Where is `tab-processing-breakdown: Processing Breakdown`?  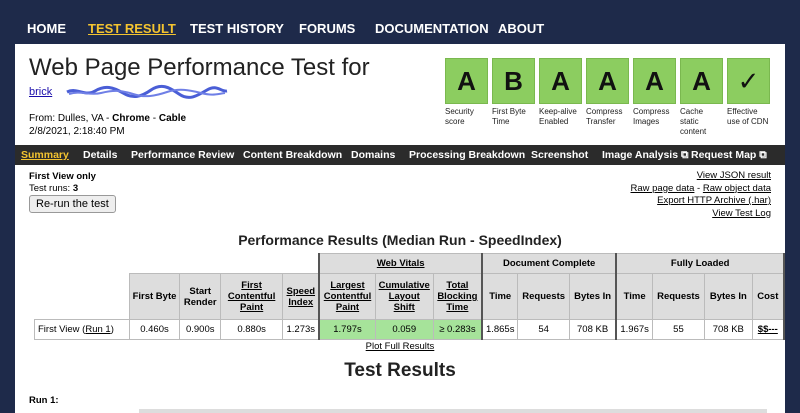 tab-processing-breakdown: Processing Breakdown is located at coordinates (467, 155).